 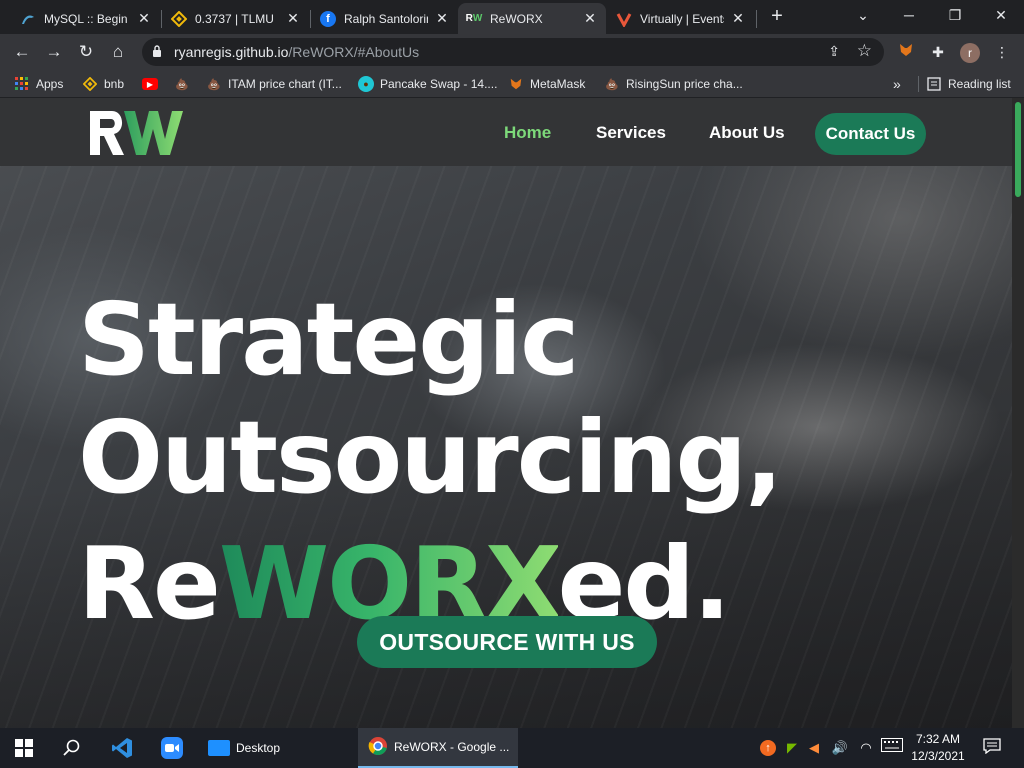 I want to click on bookmark-metamask: MetaMask, so click(x=546, y=84).